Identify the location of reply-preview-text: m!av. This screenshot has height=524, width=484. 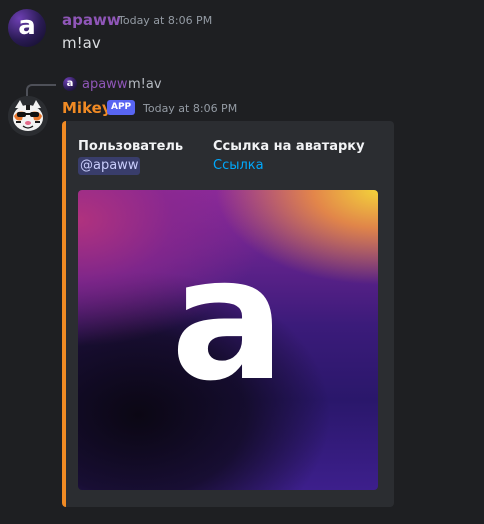
(145, 85).